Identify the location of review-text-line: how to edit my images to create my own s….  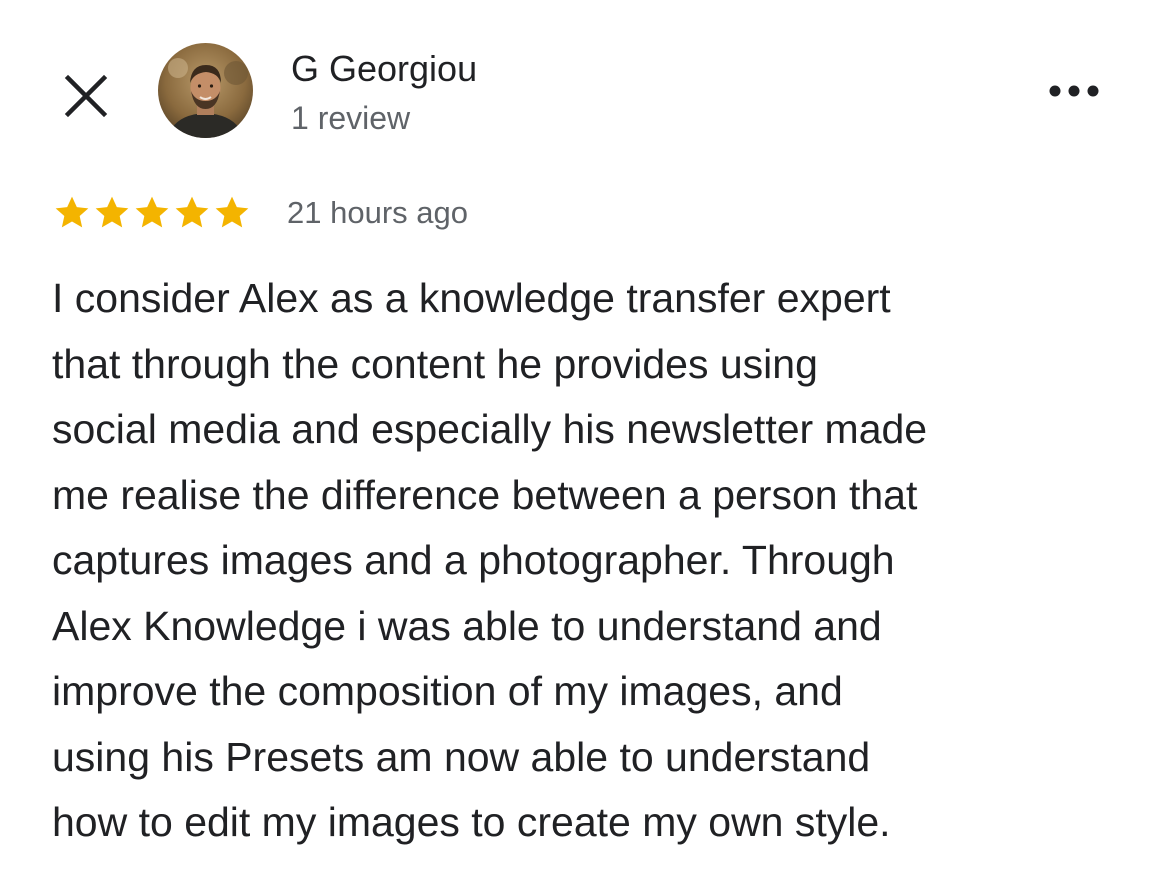
(471, 822).